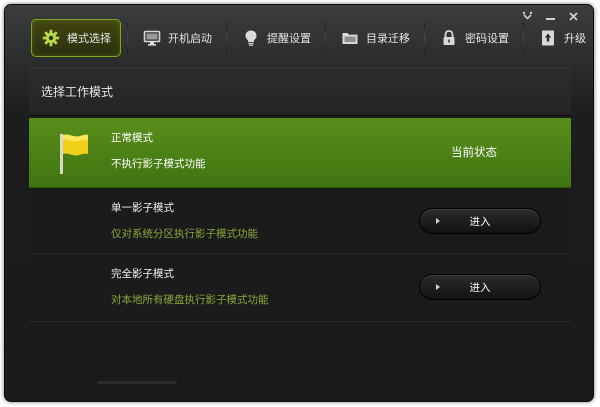 The image size is (600, 407). I want to click on tab-upgrade: 升级, so click(561, 38).